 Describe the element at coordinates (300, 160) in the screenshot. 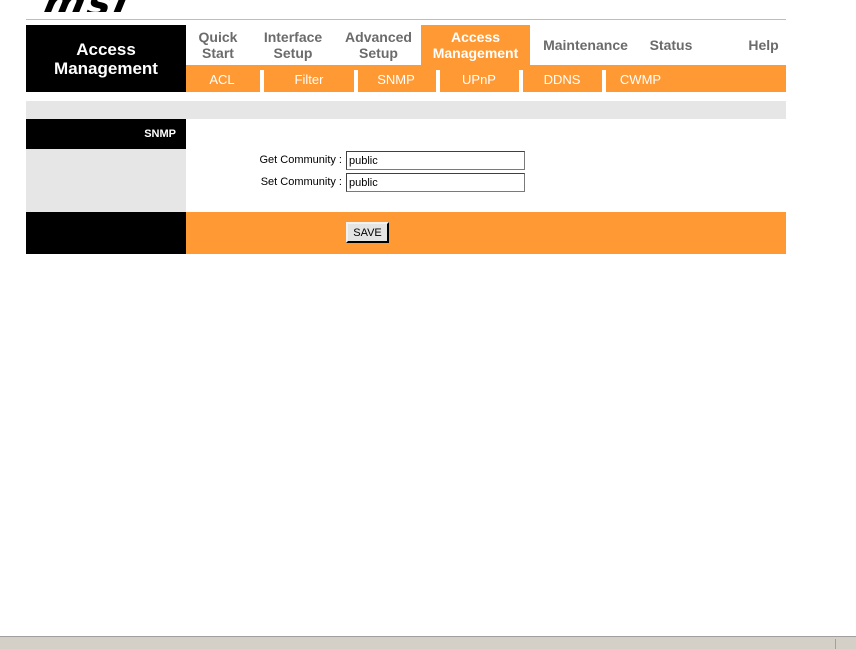

I see `get-community-label: Get Community :` at that location.